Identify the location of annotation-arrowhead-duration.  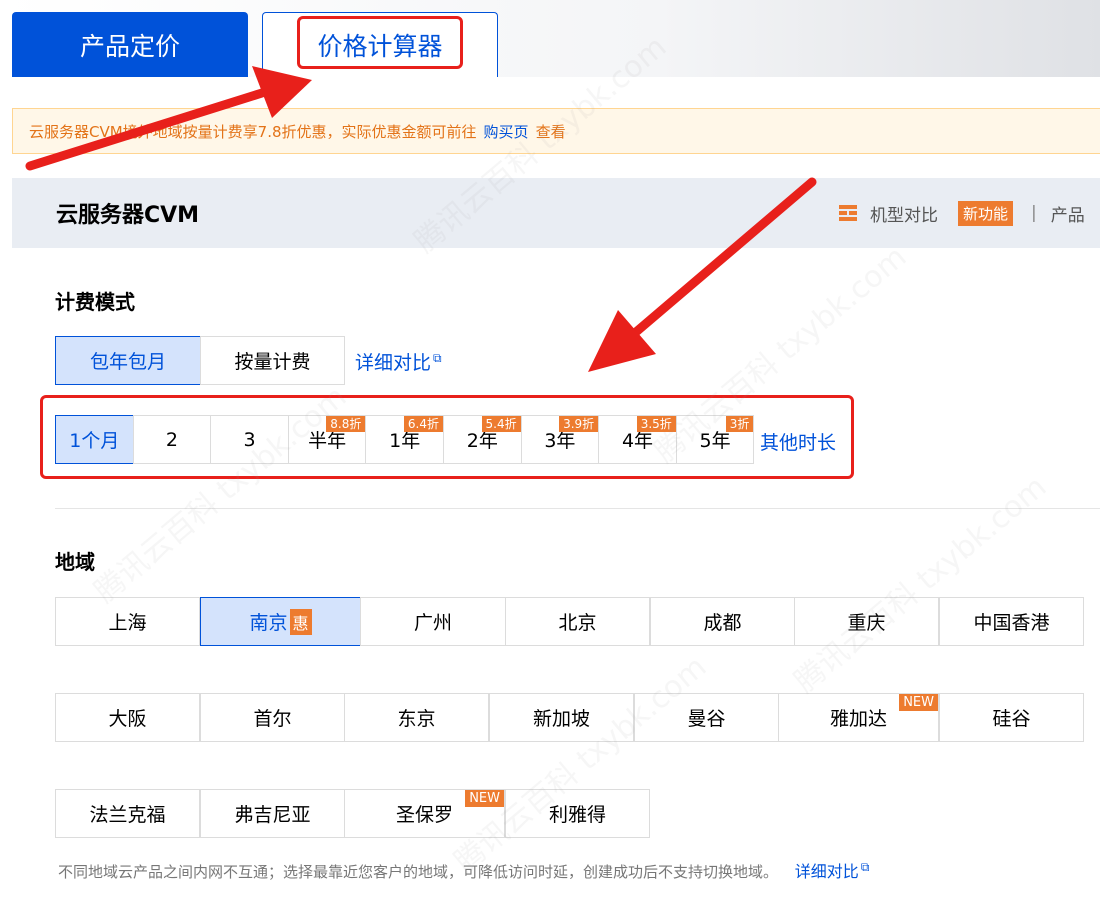
(622, 341).